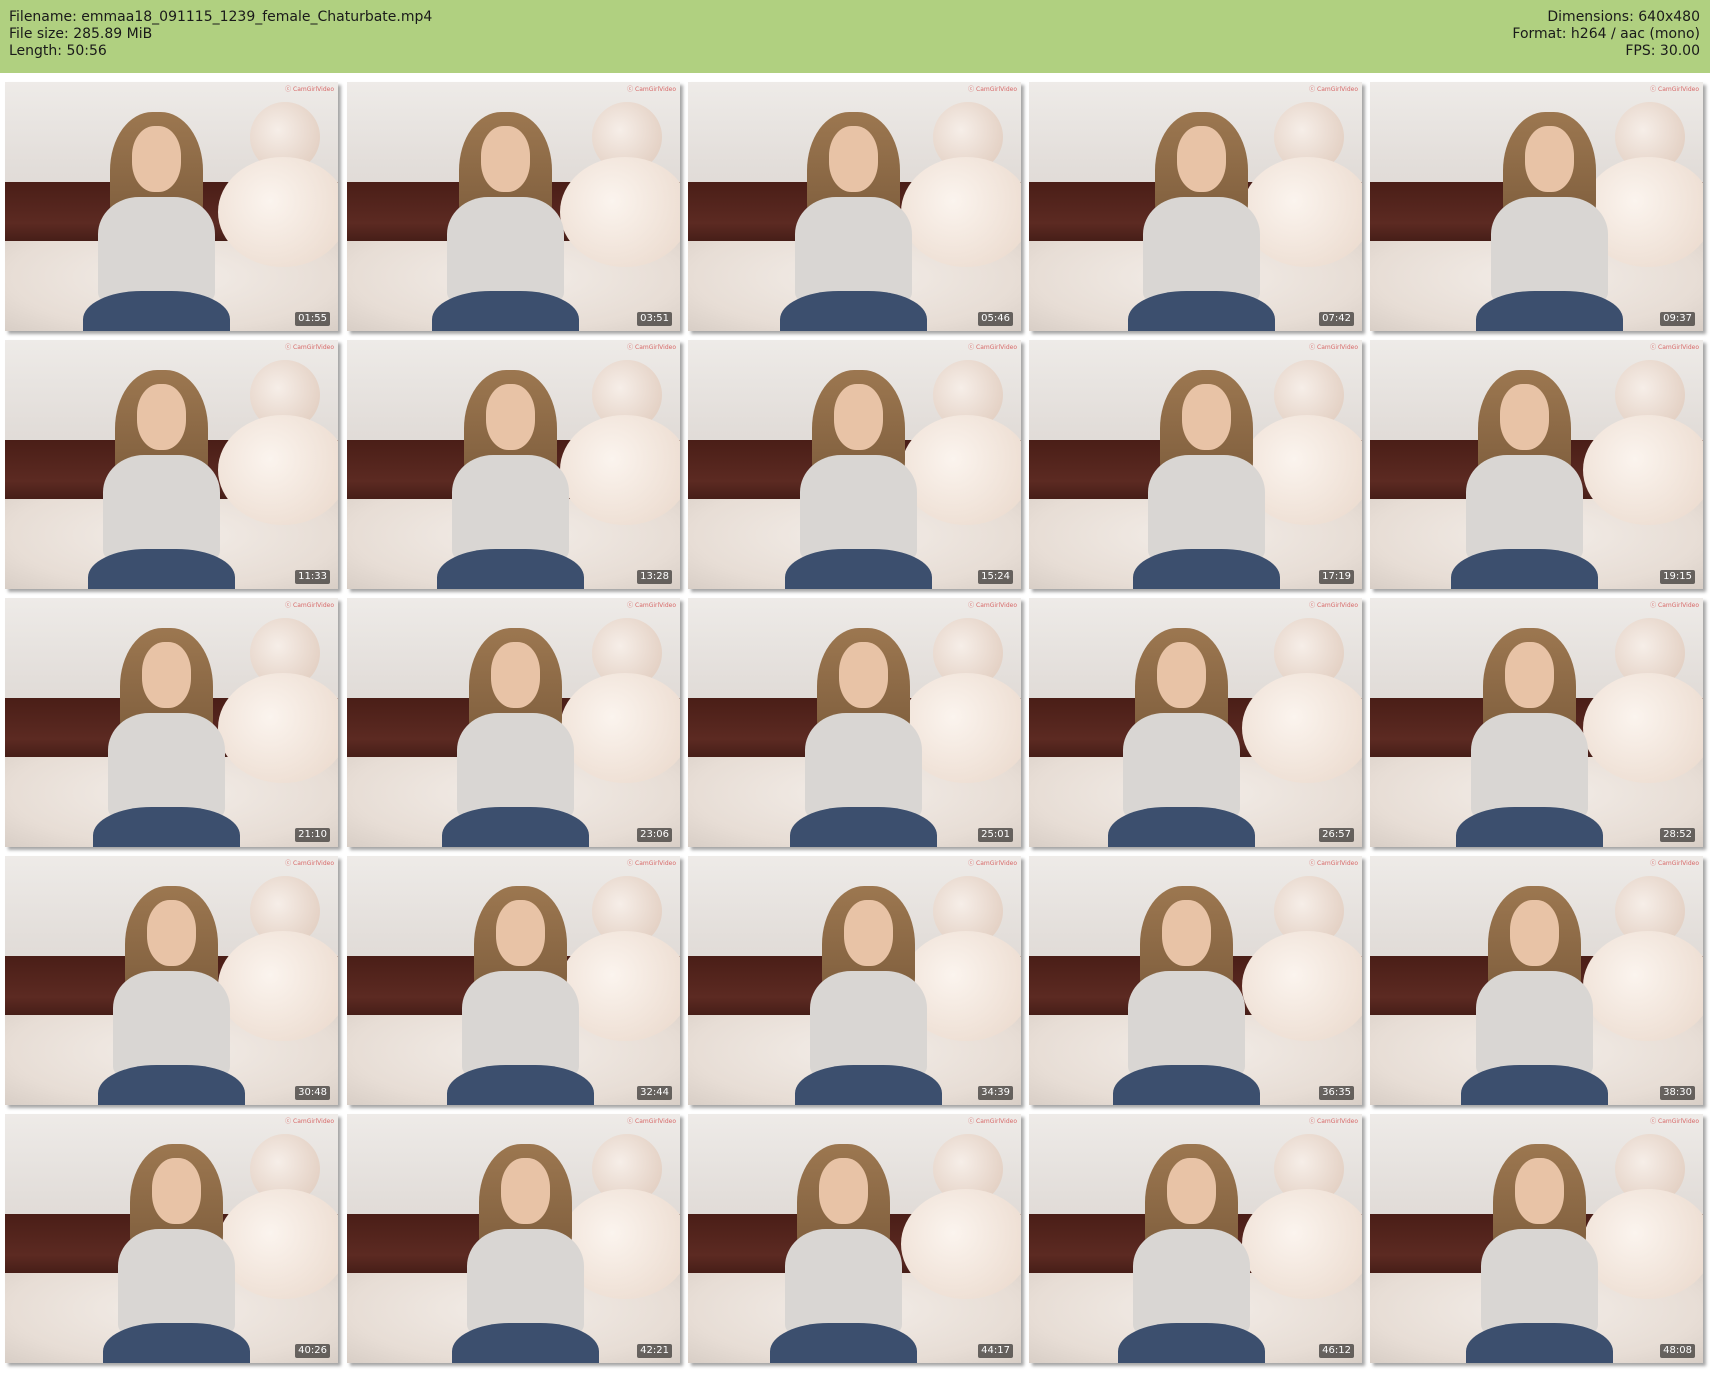 The width and height of the screenshot is (1710, 1373). I want to click on format-label: Format: h264 / aac (mono), so click(1606, 34).